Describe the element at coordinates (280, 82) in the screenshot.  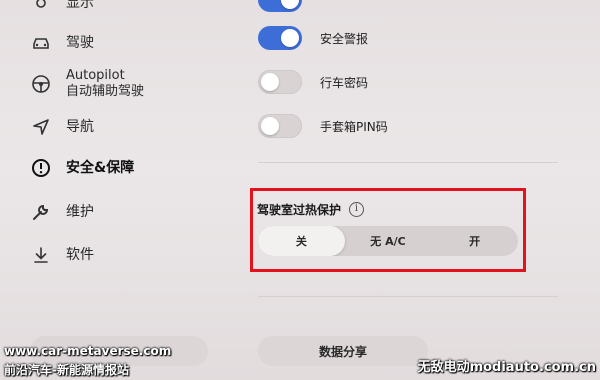
I see `pin-to-drive-toggle` at that location.